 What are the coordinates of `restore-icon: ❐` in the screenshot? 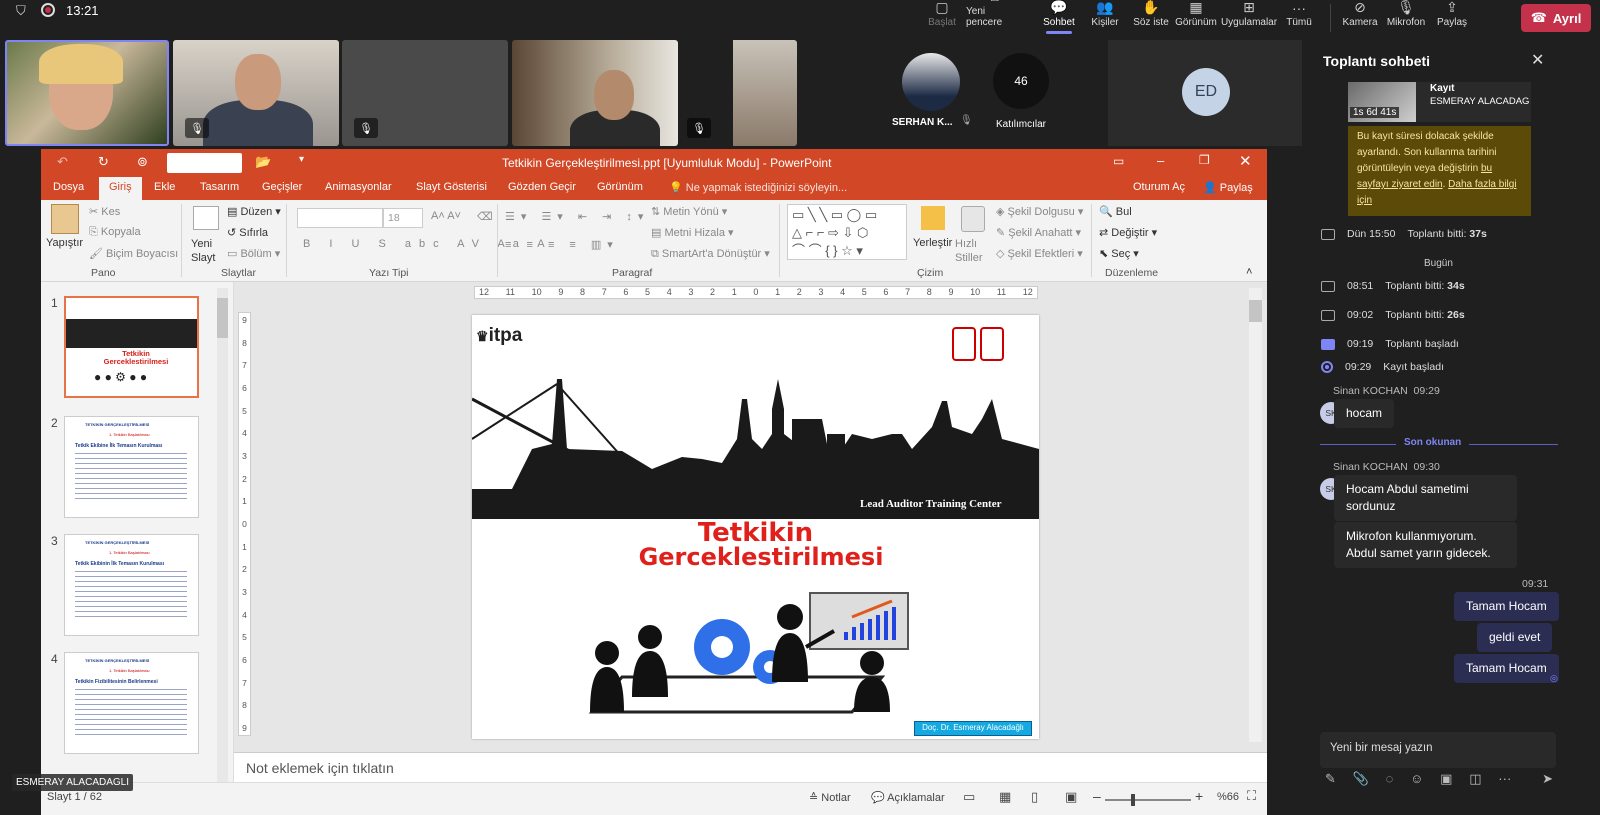 It's located at (1204, 160).